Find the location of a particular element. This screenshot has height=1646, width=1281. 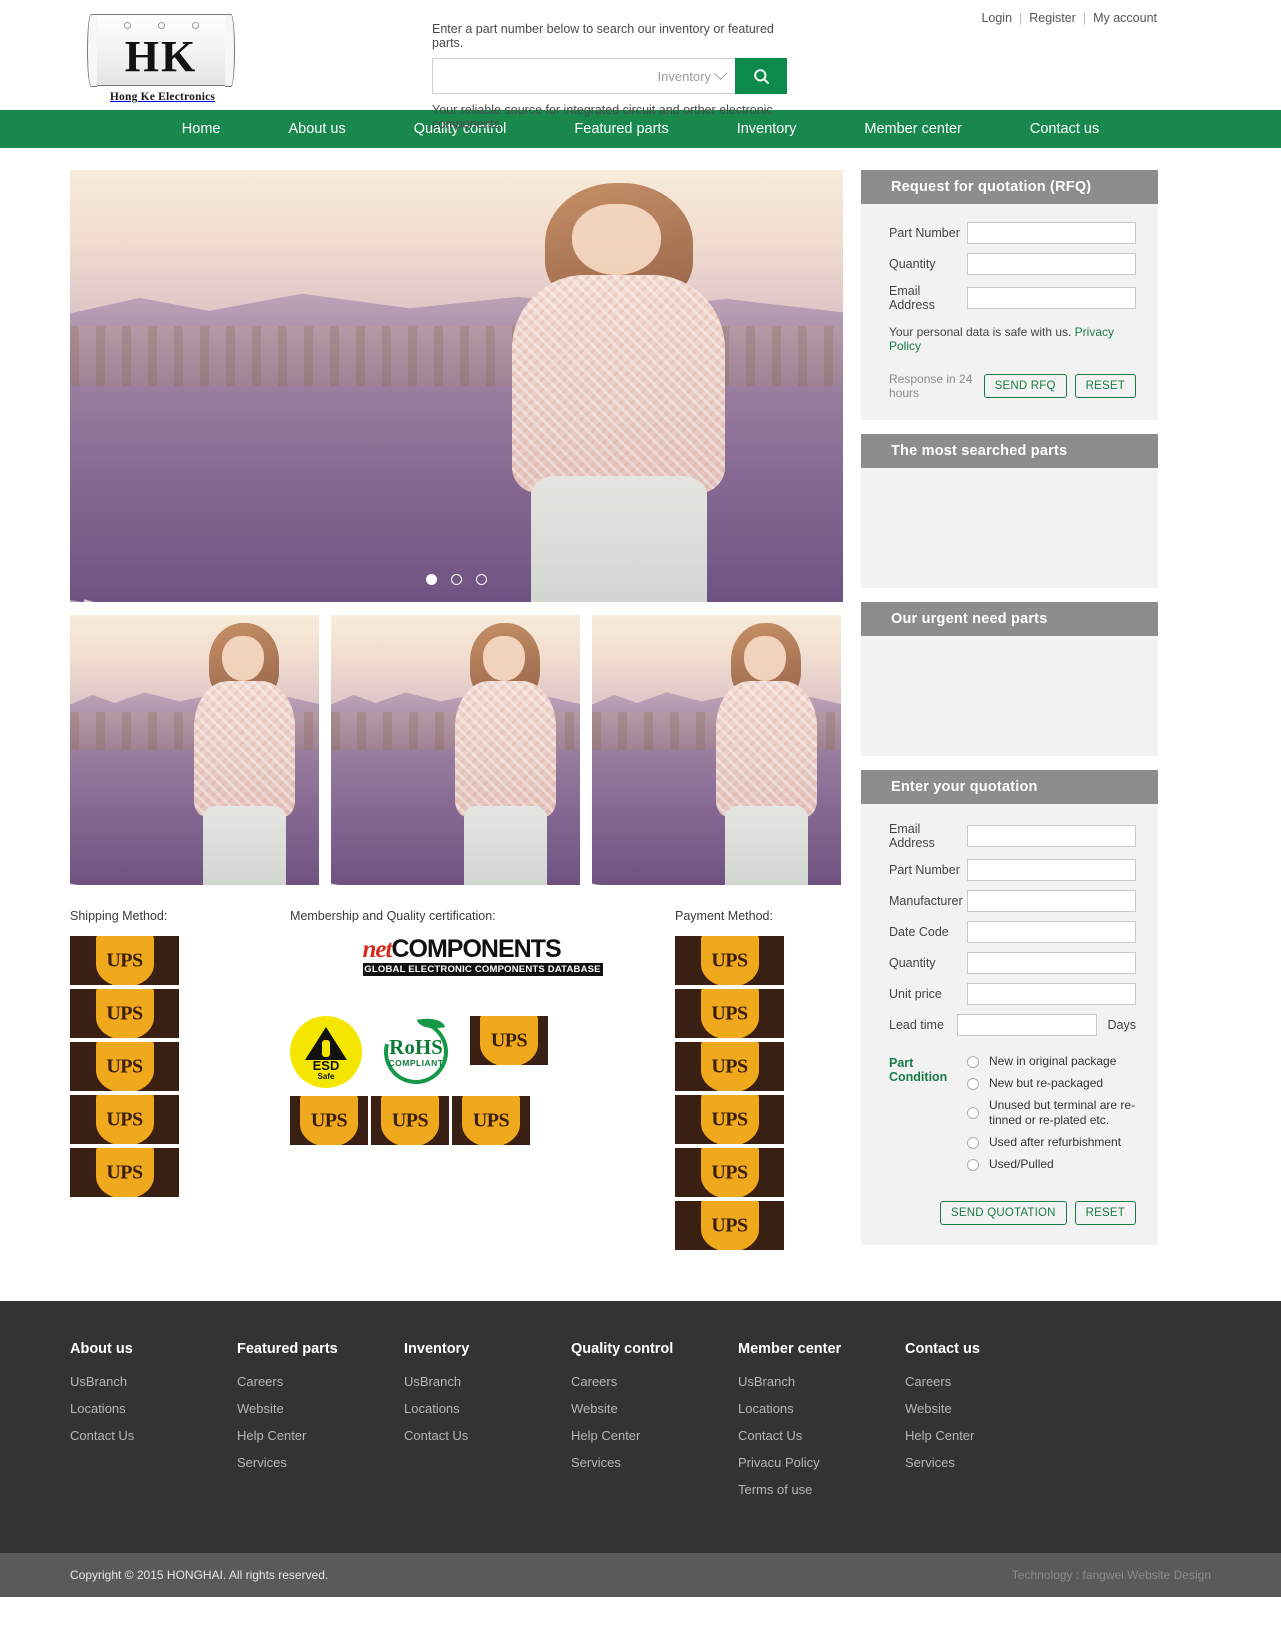

register-link: Register is located at coordinates (1052, 18).